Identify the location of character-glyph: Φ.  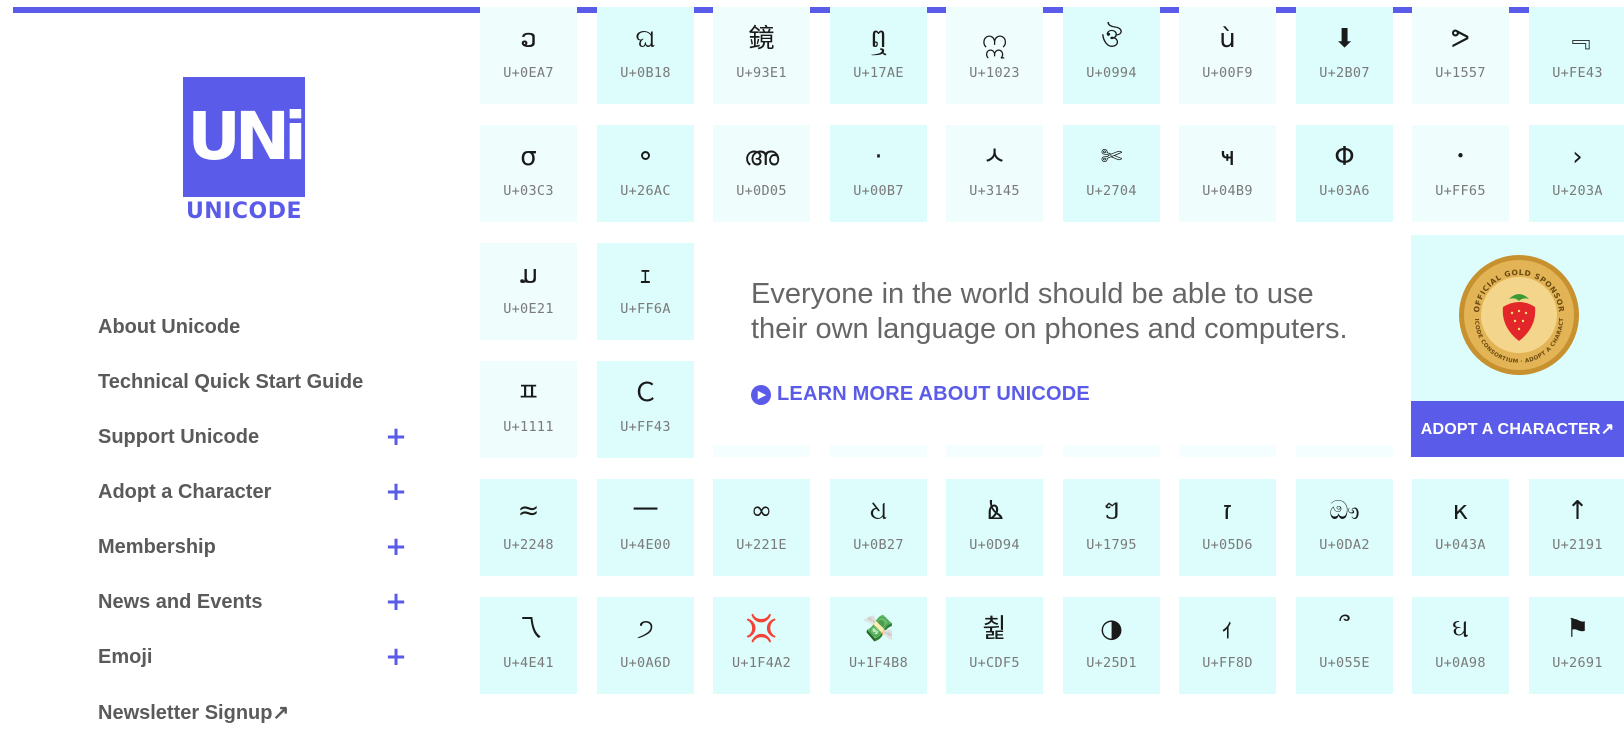
(1344, 157).